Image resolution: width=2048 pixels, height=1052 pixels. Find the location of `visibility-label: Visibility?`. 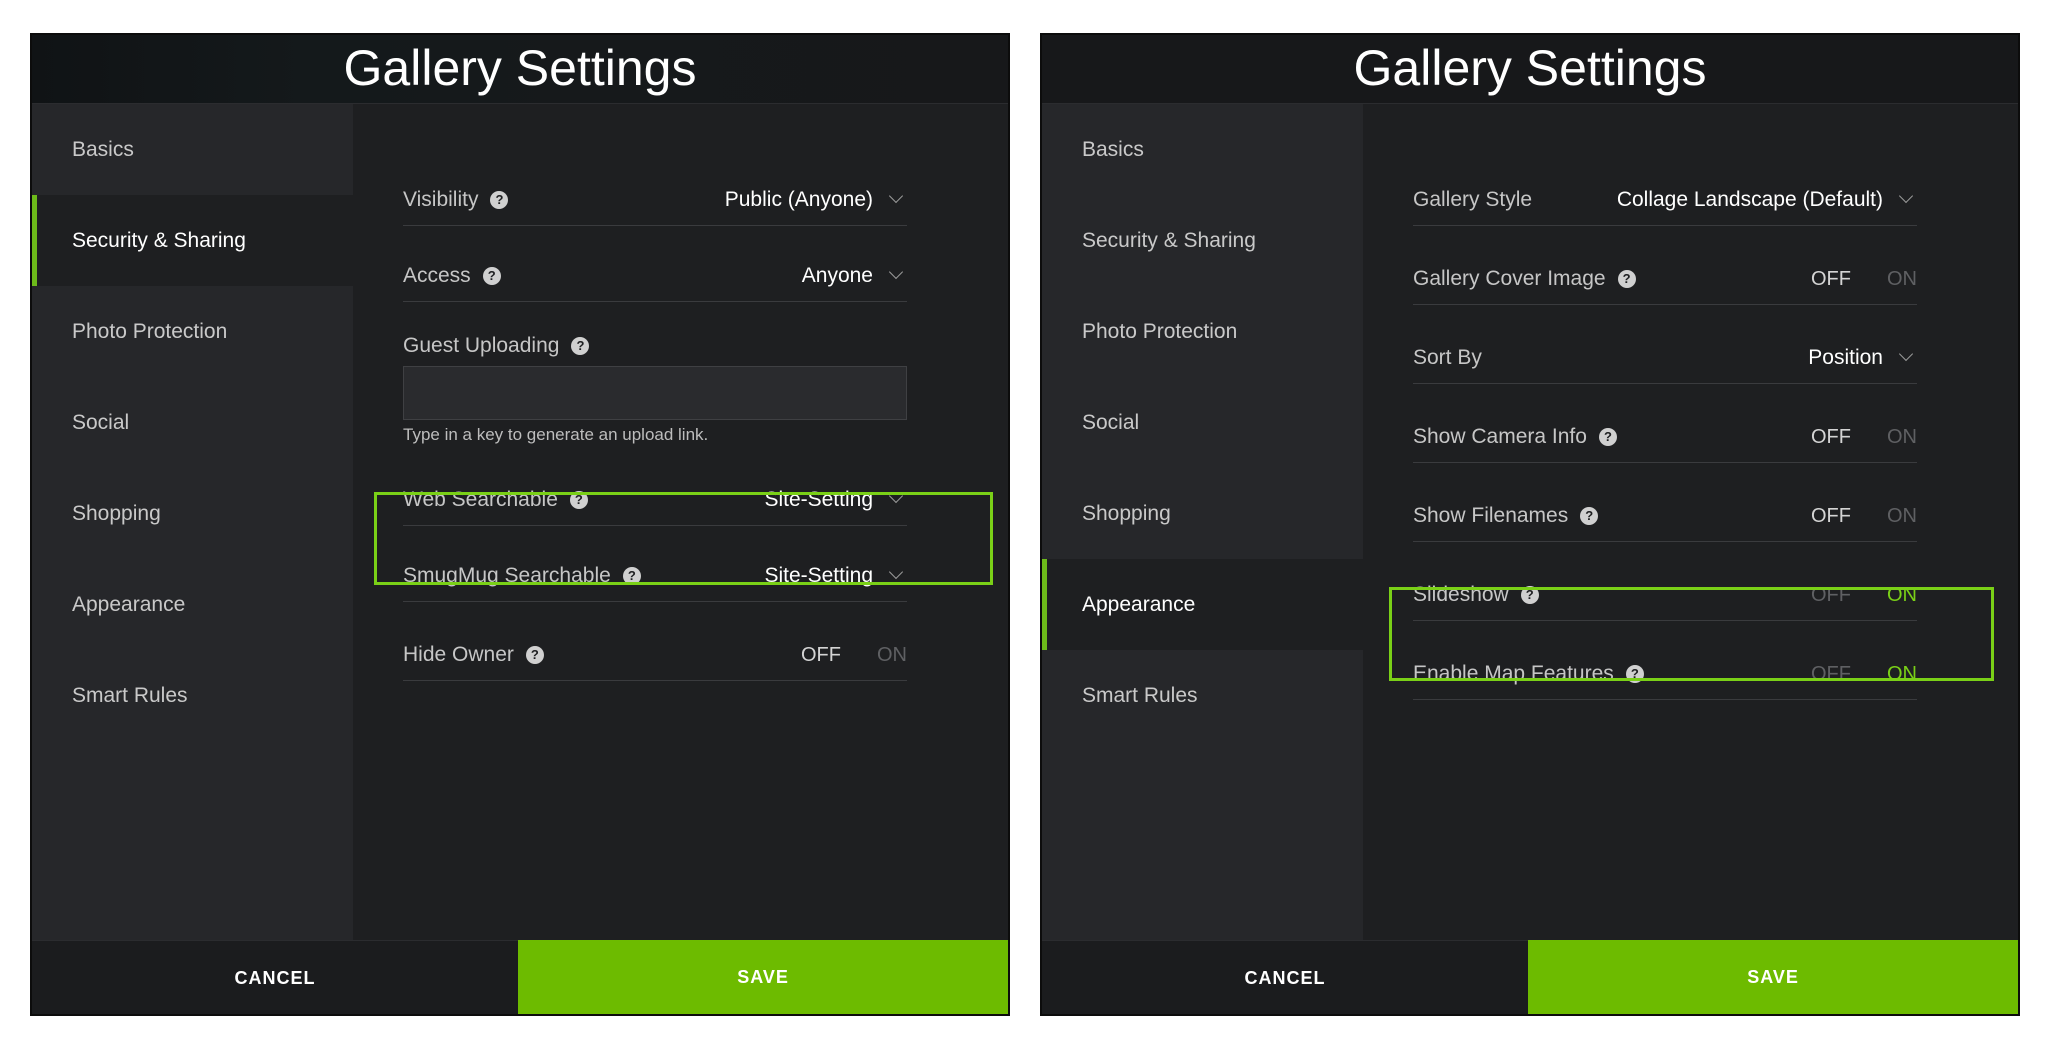

visibility-label: Visibility? is located at coordinates (456, 200).